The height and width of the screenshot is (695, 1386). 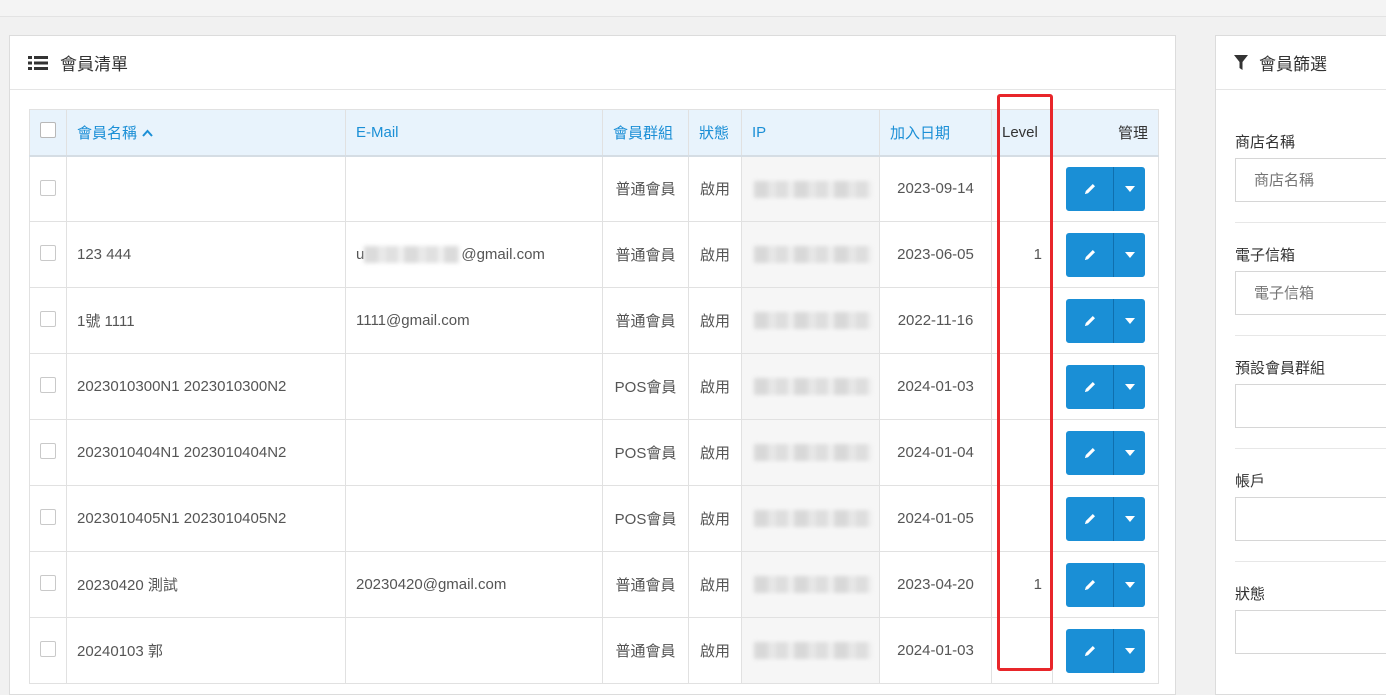 What do you see at coordinates (206, 133) in the screenshot?
I see `column-header-name: 會員名稱` at bounding box center [206, 133].